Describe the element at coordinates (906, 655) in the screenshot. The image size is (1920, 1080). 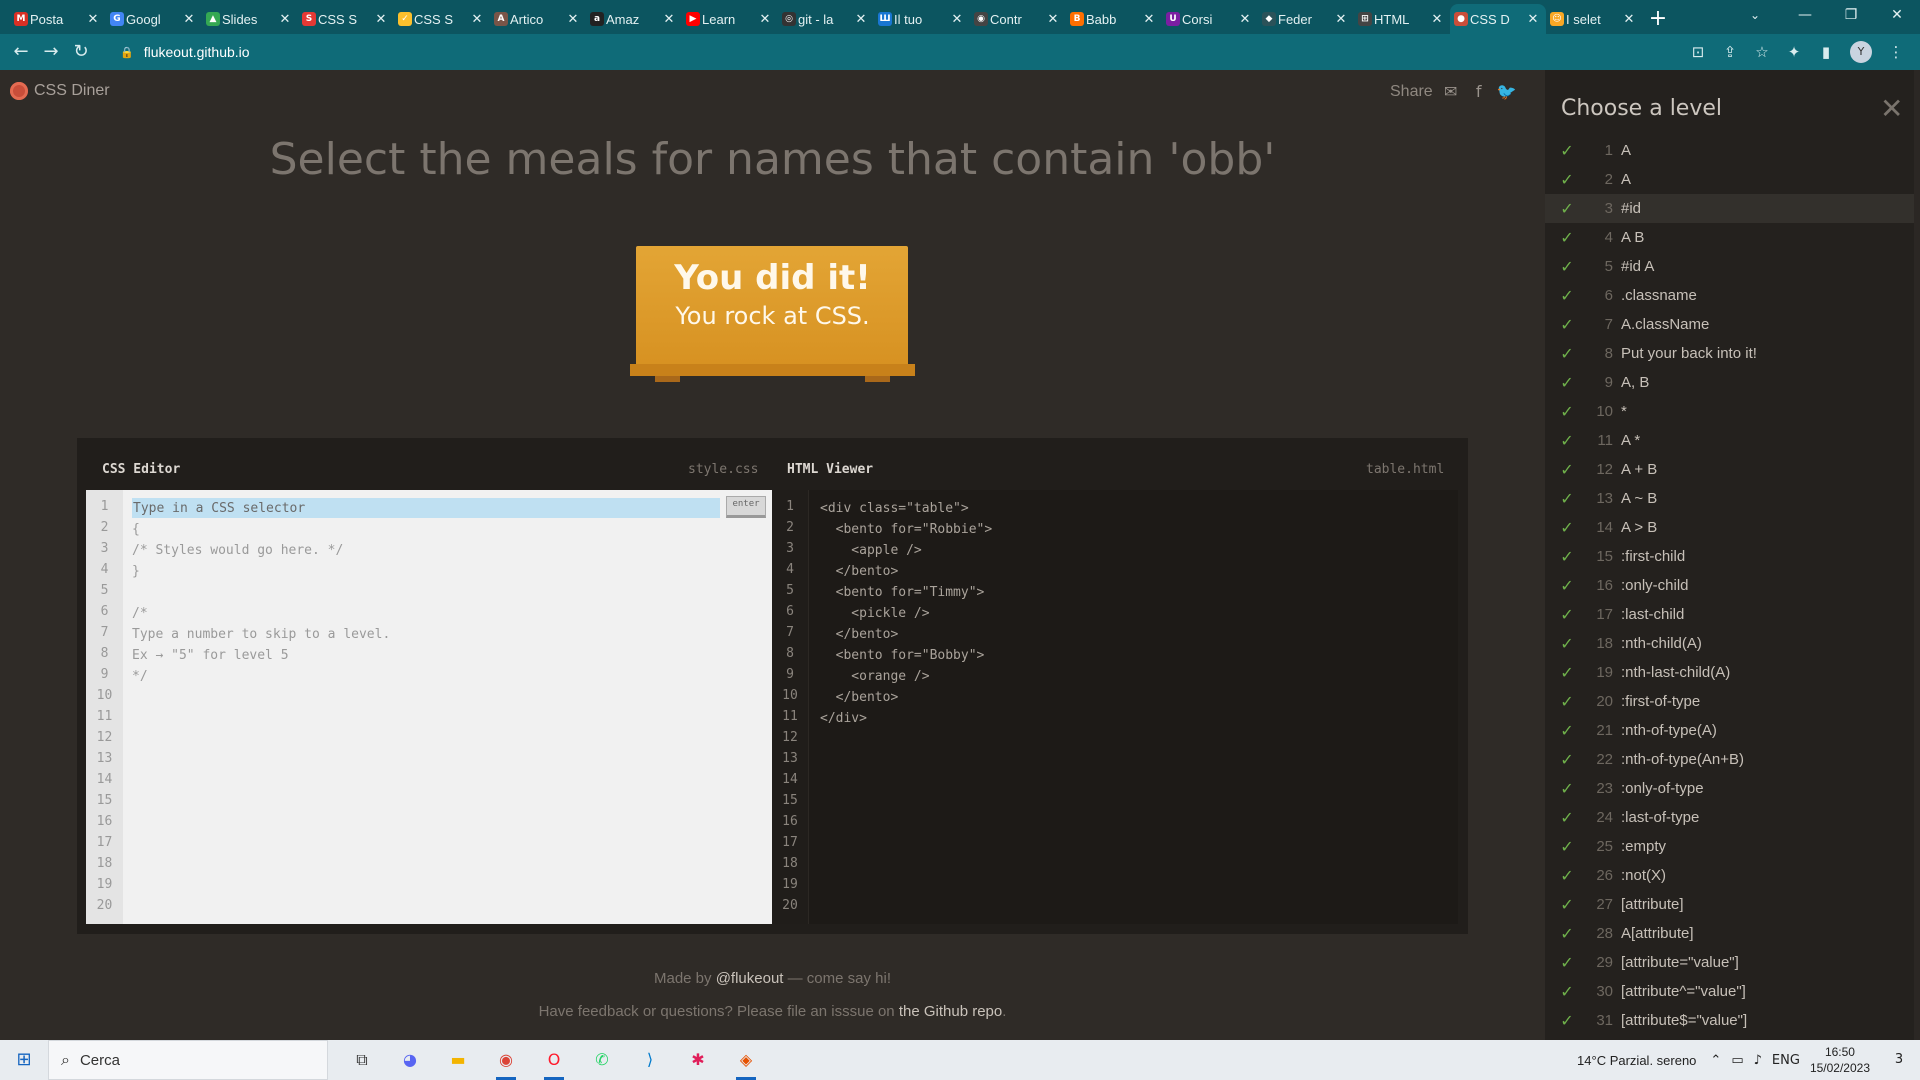
I see `html-code-line: <bento for="Bobby">` at that location.